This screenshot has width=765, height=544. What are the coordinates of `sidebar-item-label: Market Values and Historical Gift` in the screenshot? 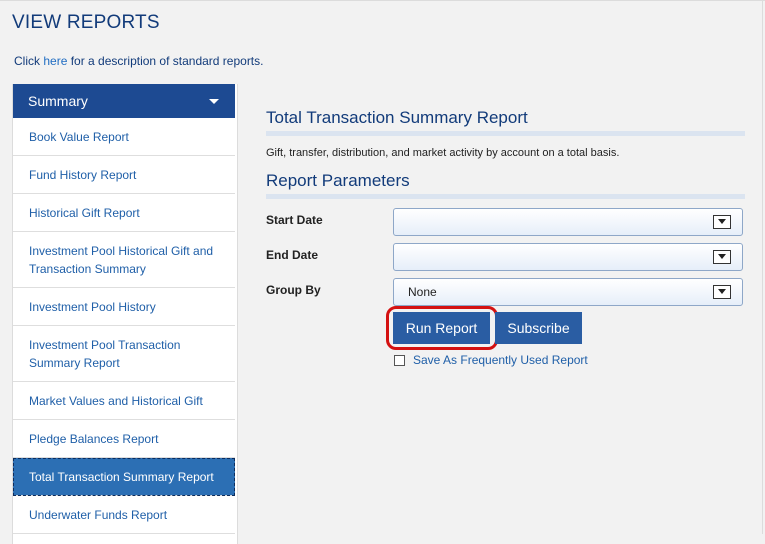 It's located at (116, 400).